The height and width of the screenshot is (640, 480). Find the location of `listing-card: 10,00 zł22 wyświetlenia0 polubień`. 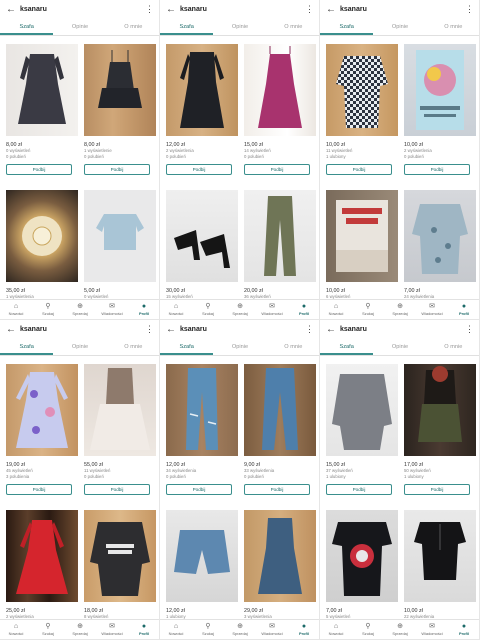

listing-card: 10,00 zł22 wyświetlenia0 polubień is located at coordinates (440, 568).